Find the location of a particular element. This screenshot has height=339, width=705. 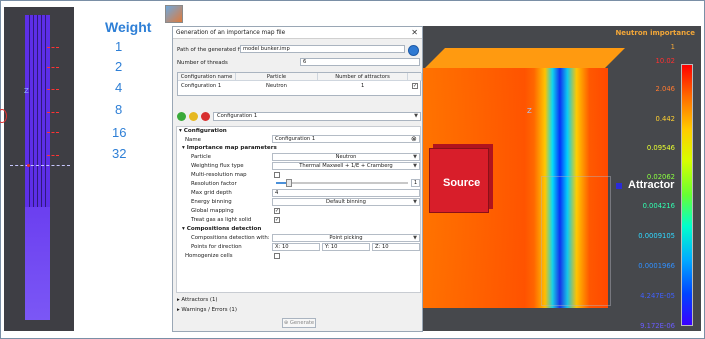

resolution-value: 1 is located at coordinates (415, 183).